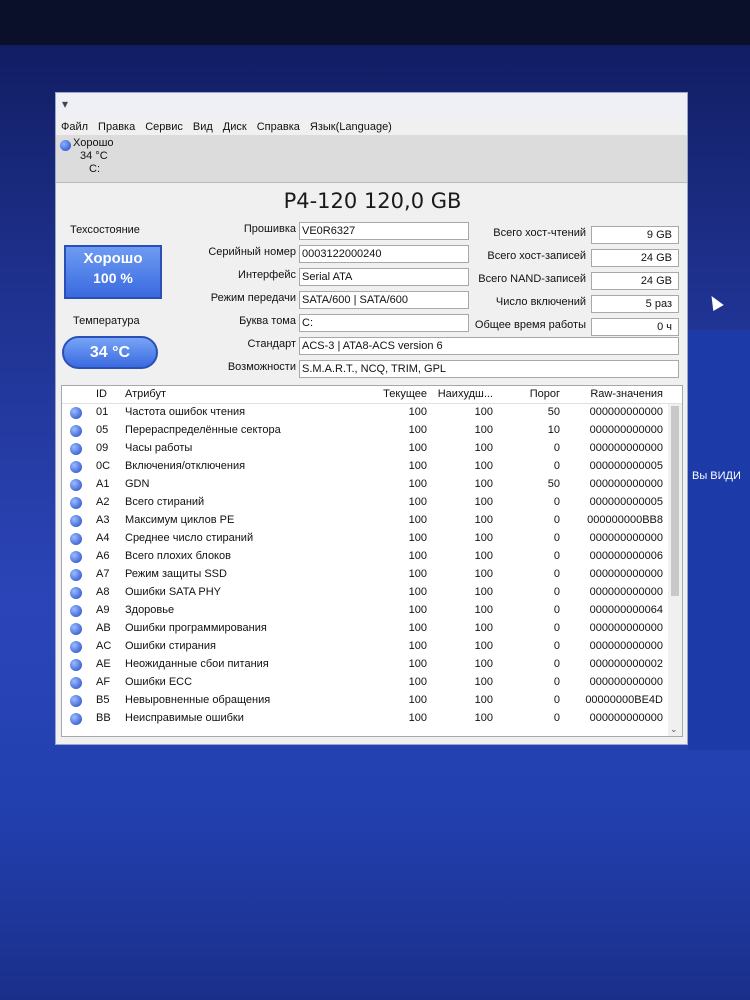  What do you see at coordinates (203, 127) in the screenshot?
I see `menu-view: Вид` at bounding box center [203, 127].